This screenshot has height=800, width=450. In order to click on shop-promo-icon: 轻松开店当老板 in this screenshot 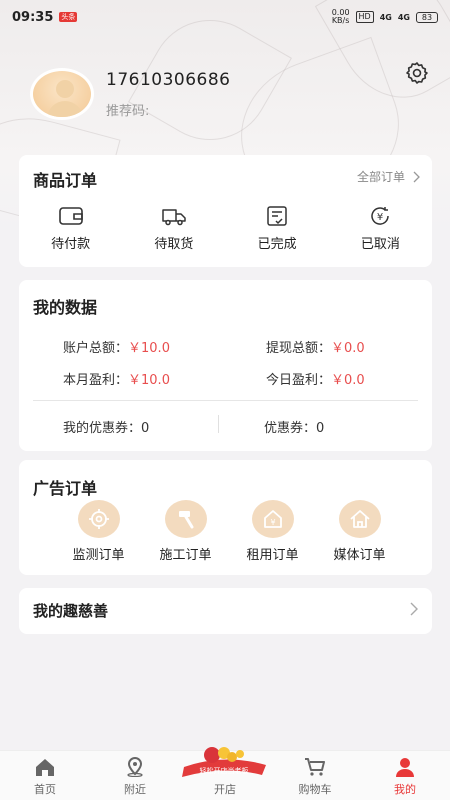, I will do `click(224, 763)`.